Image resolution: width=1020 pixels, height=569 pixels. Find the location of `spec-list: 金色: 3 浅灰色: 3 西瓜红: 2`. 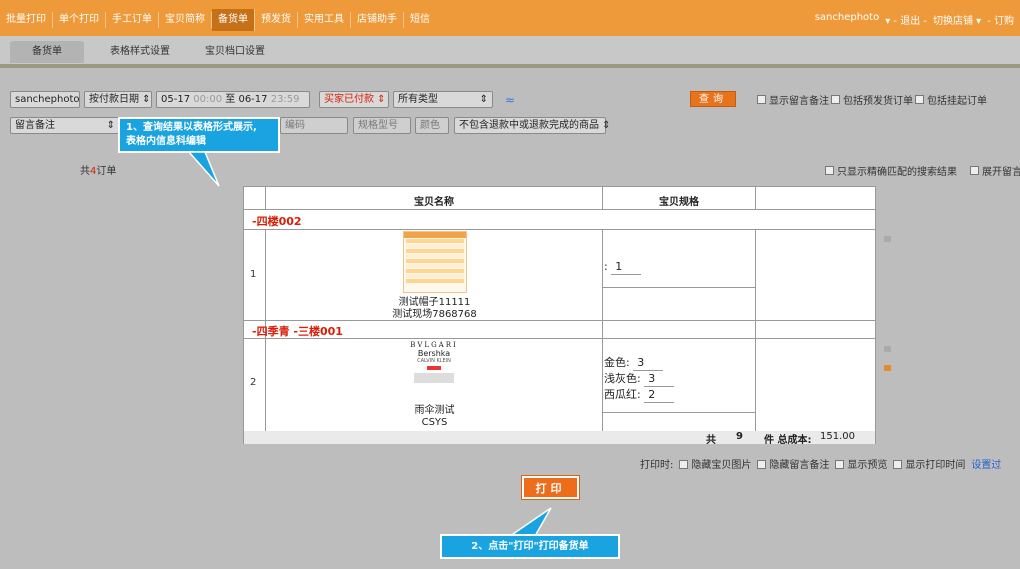

spec-list: 金色: 3 浅灰色: 3 西瓜红: 2 is located at coordinates (639, 379).